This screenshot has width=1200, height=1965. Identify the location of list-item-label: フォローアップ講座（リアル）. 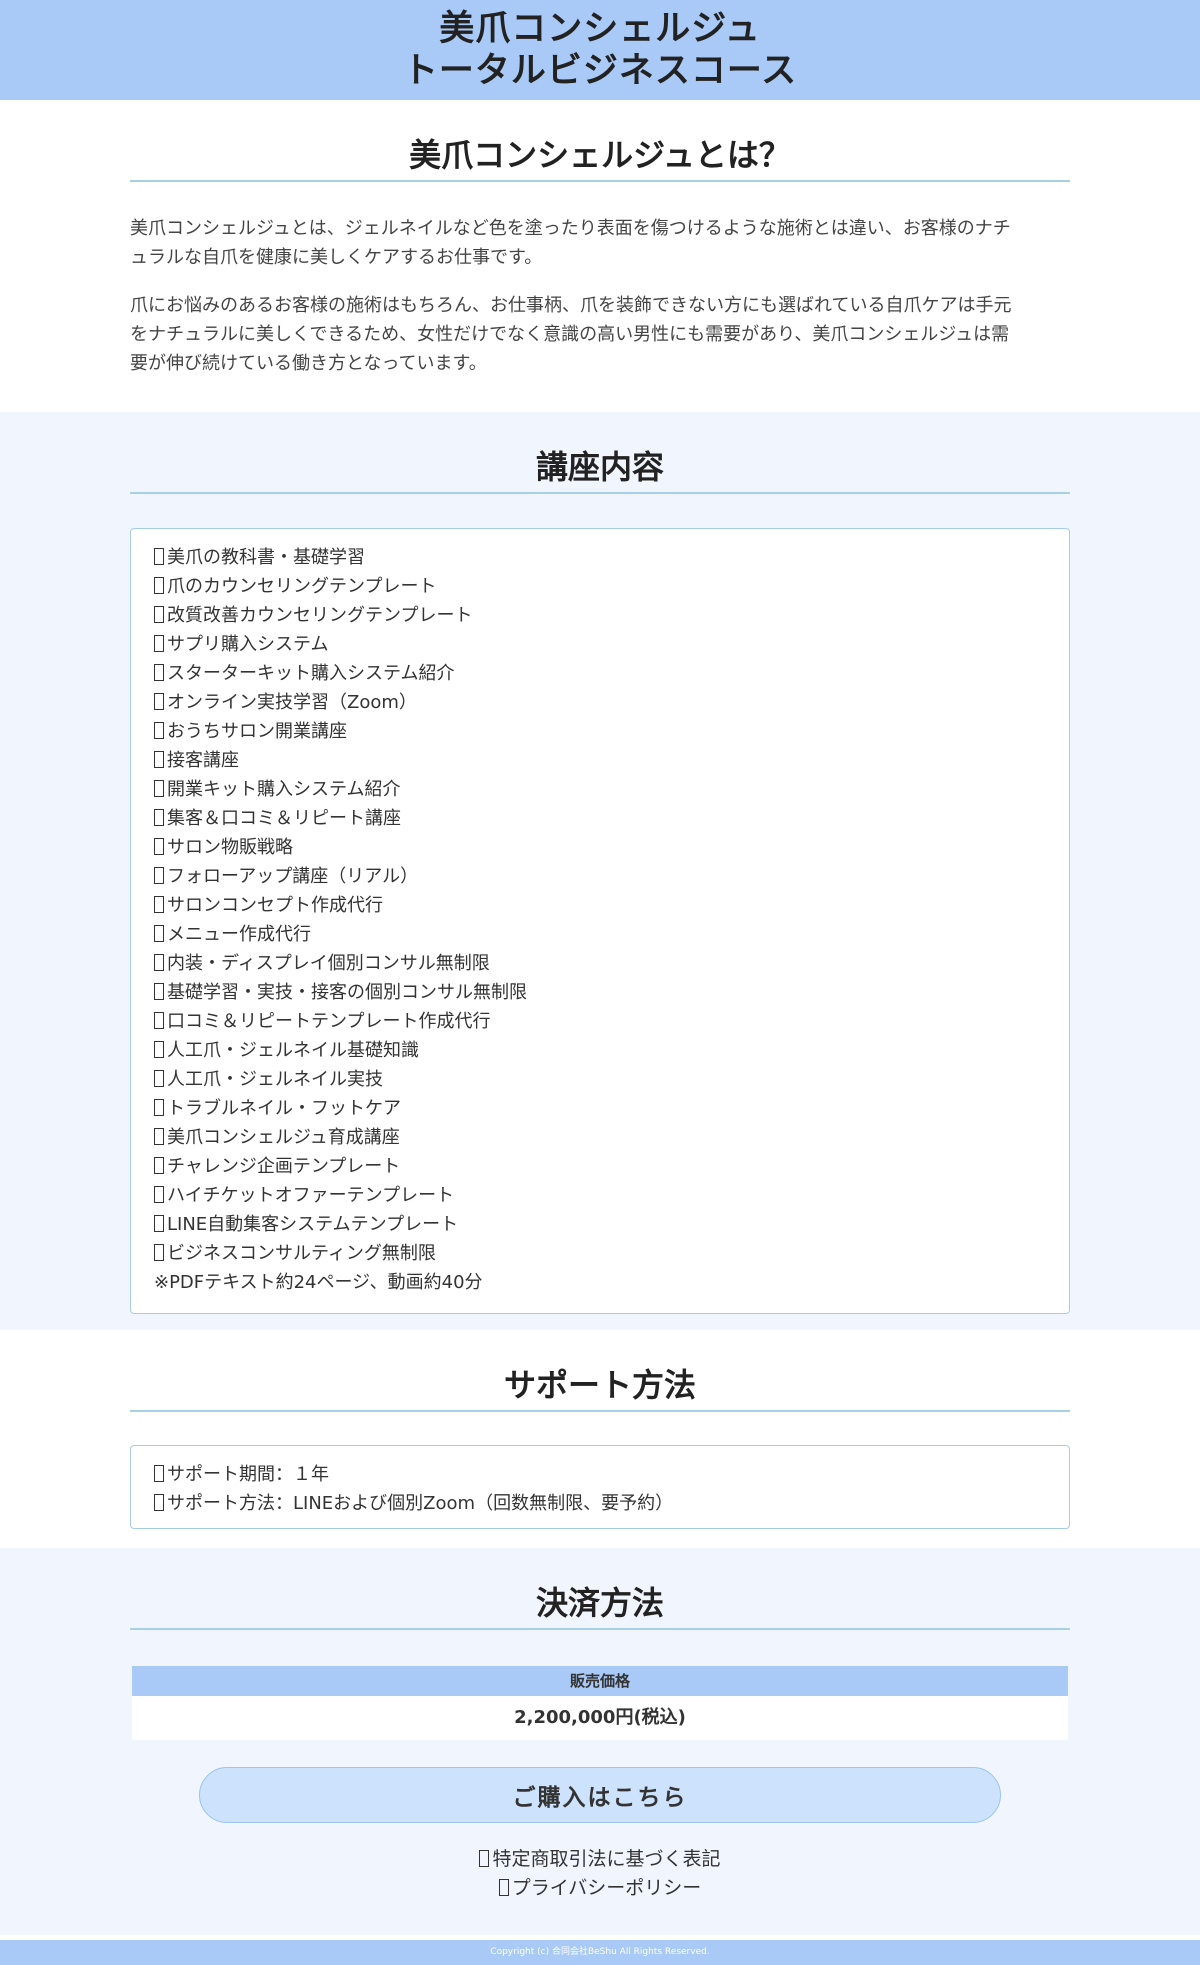
(293, 876).